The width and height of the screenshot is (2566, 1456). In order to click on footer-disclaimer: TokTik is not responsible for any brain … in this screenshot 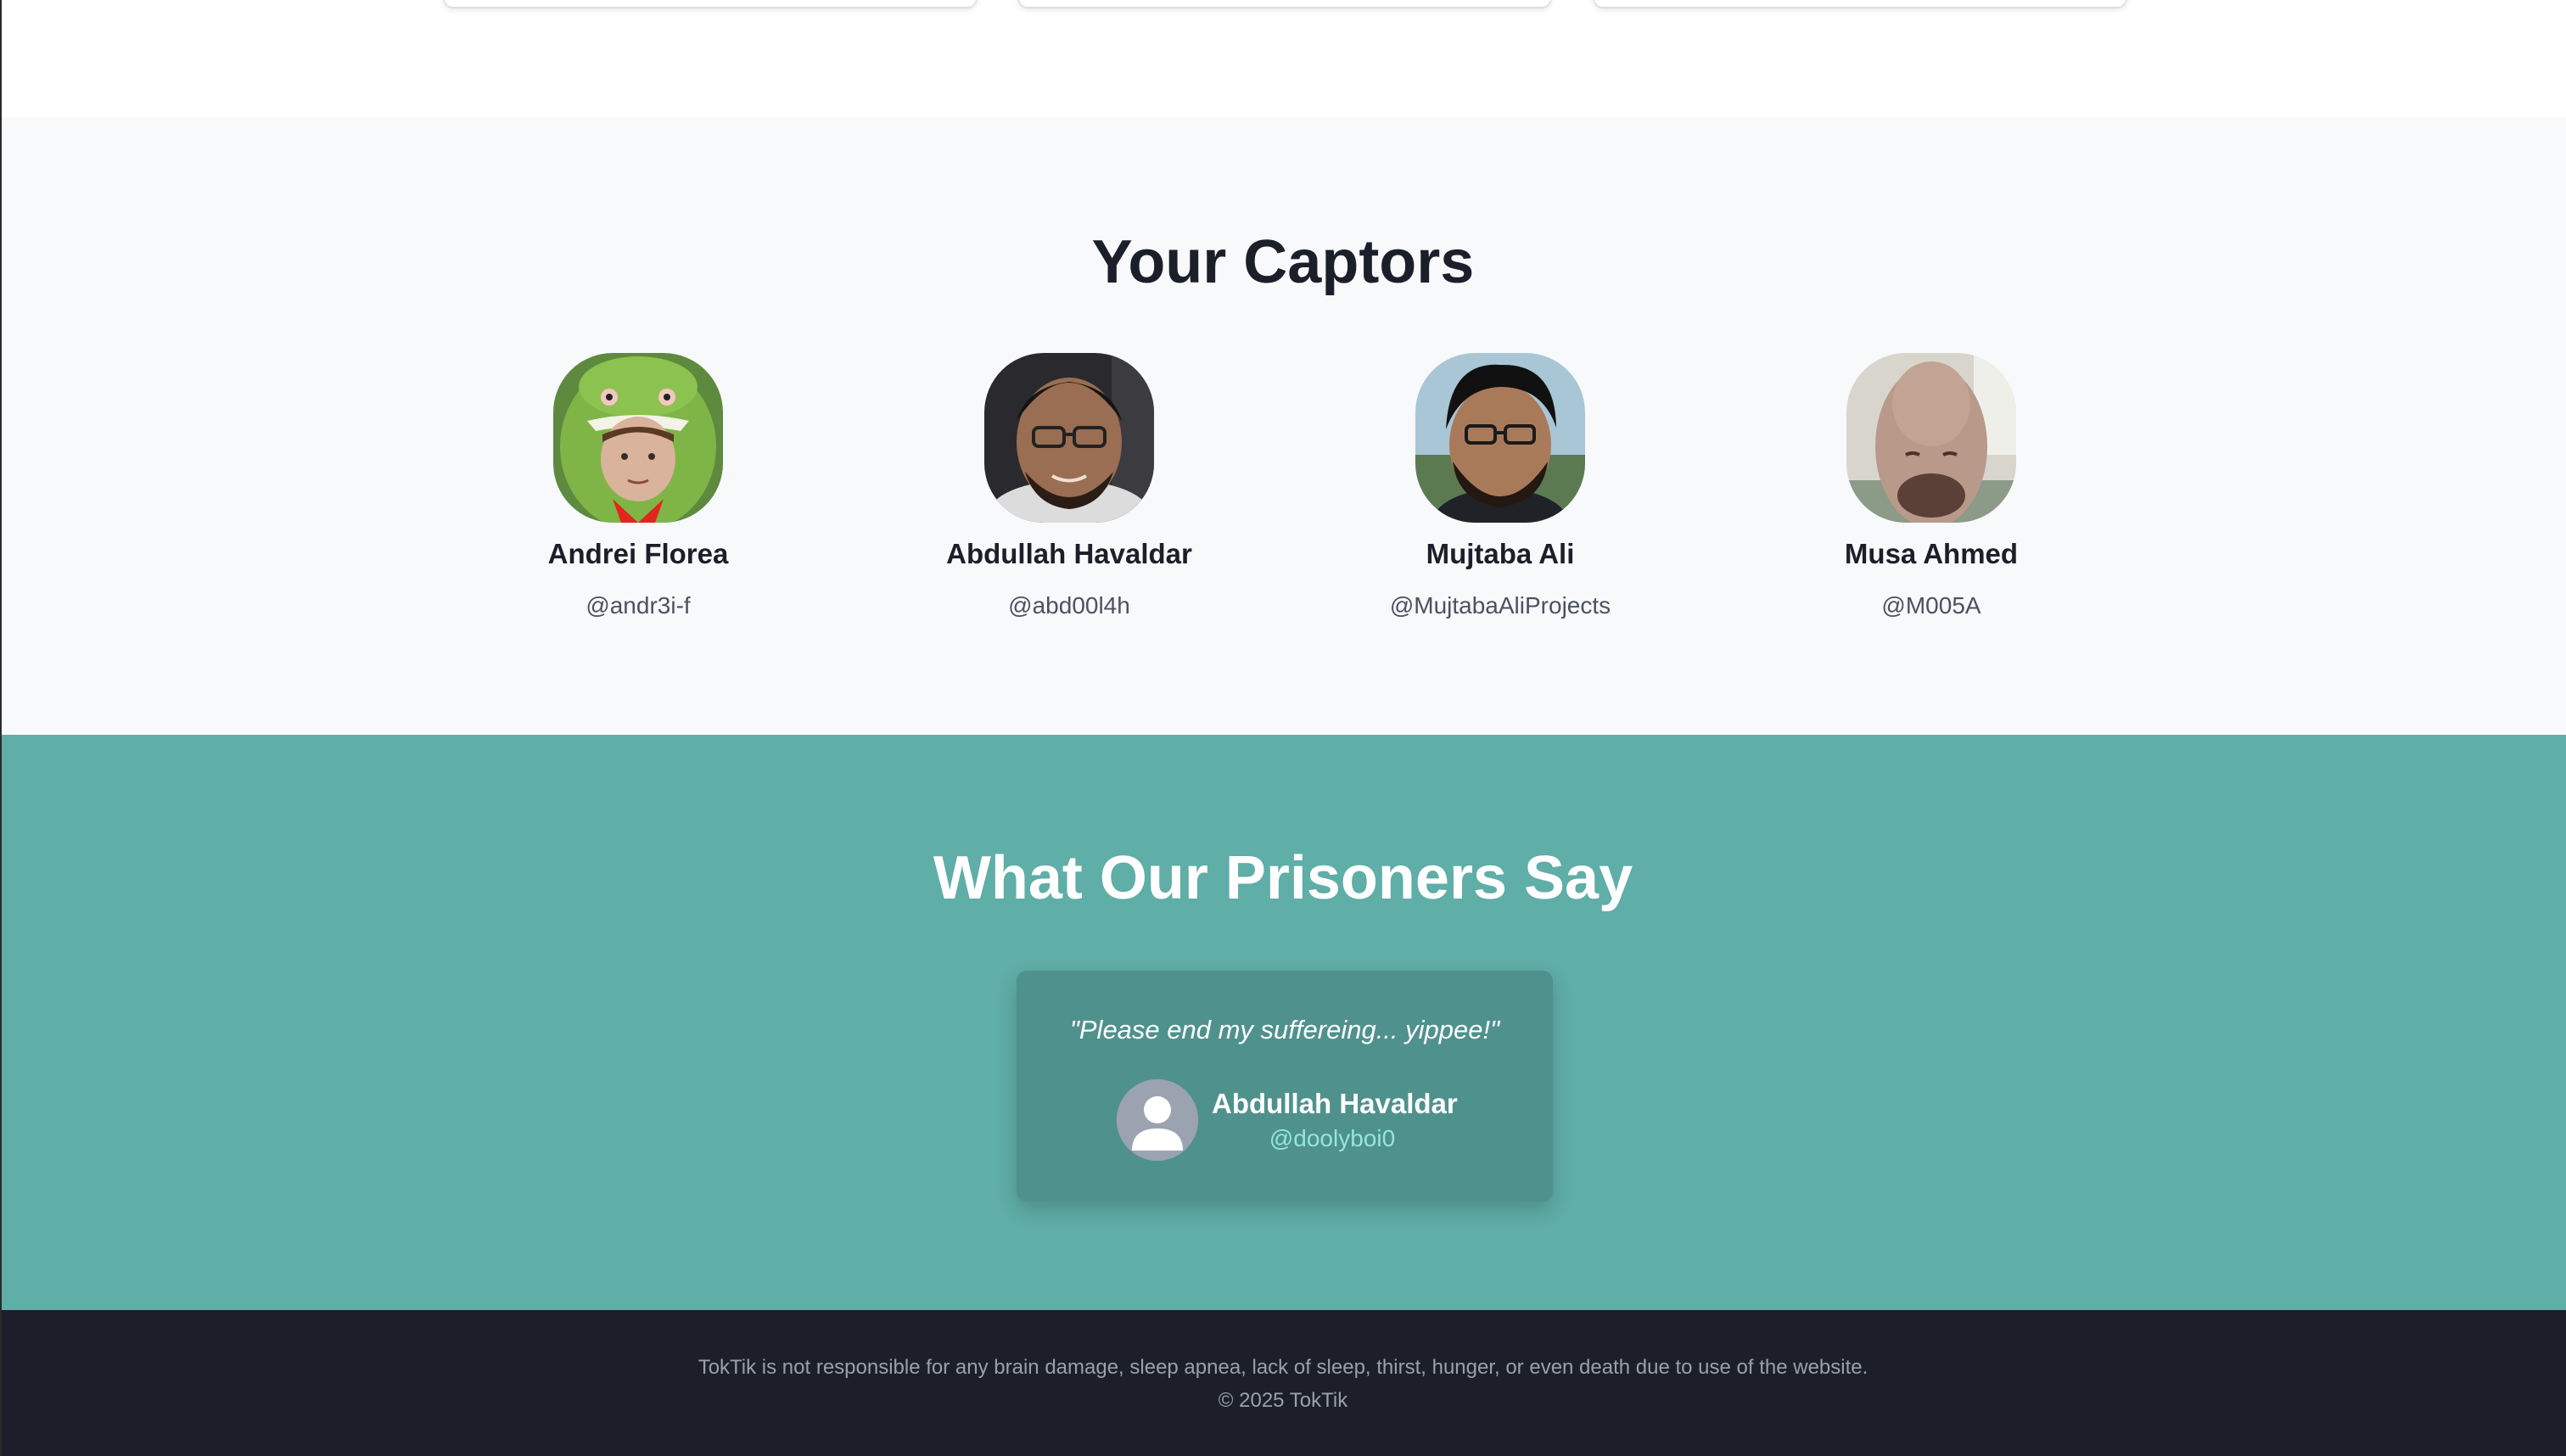, I will do `click(1283, 1368)`.